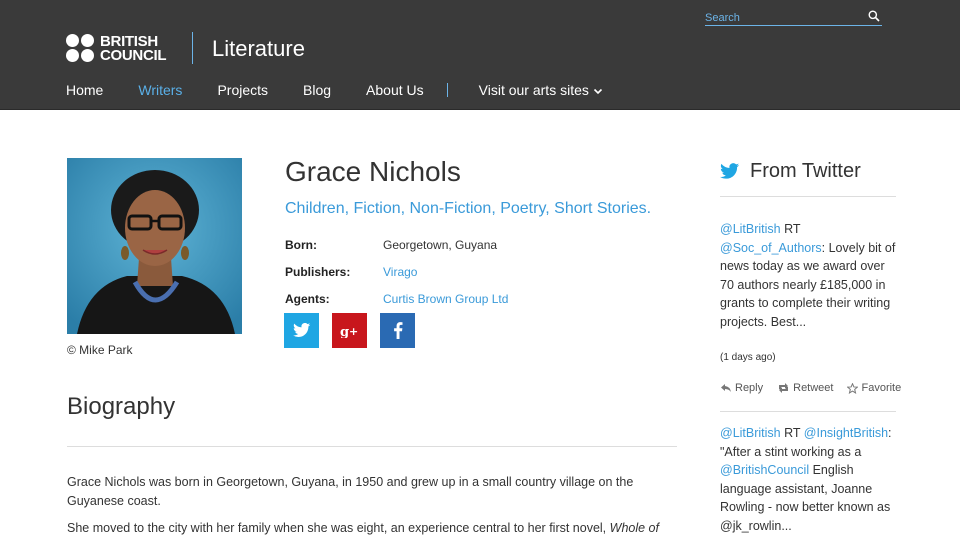  I want to click on publisher-link: Virago, so click(400, 272).